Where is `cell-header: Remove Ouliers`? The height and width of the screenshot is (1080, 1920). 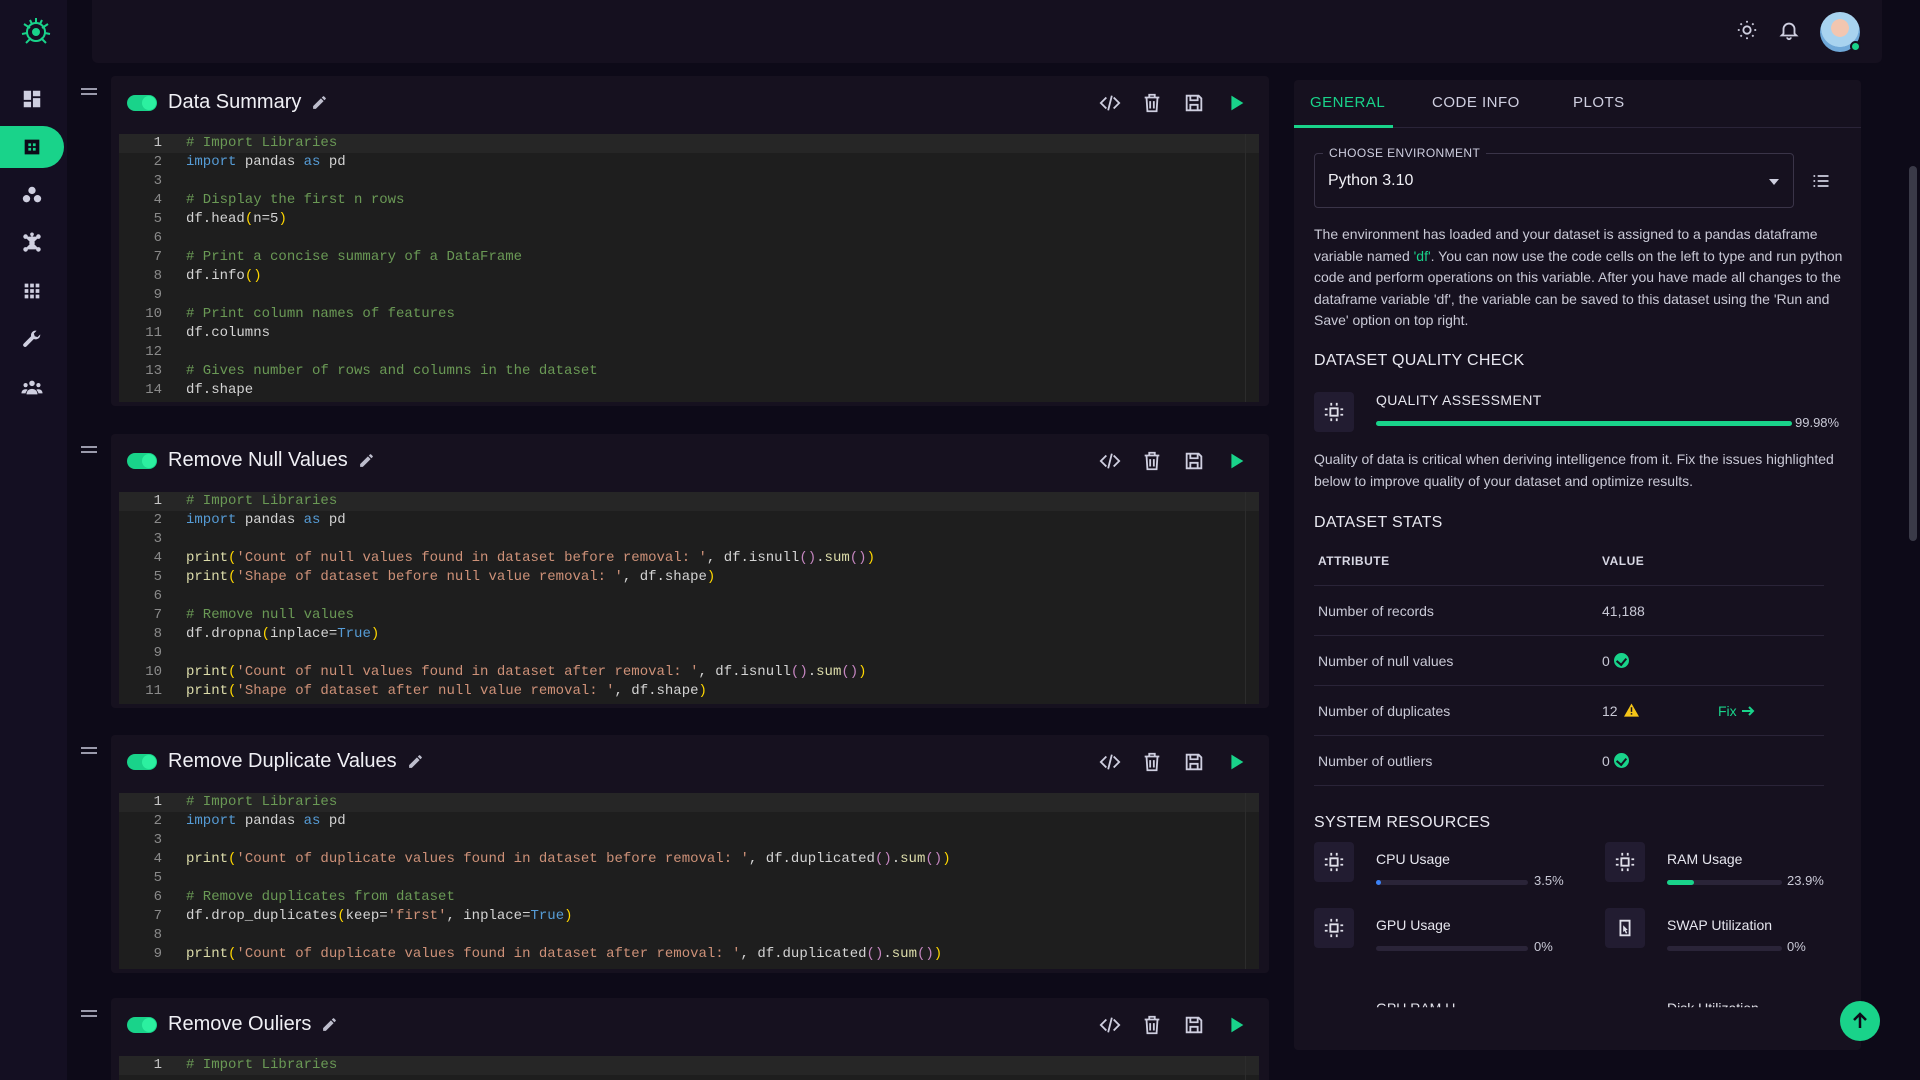 cell-header: Remove Ouliers is located at coordinates (690, 1027).